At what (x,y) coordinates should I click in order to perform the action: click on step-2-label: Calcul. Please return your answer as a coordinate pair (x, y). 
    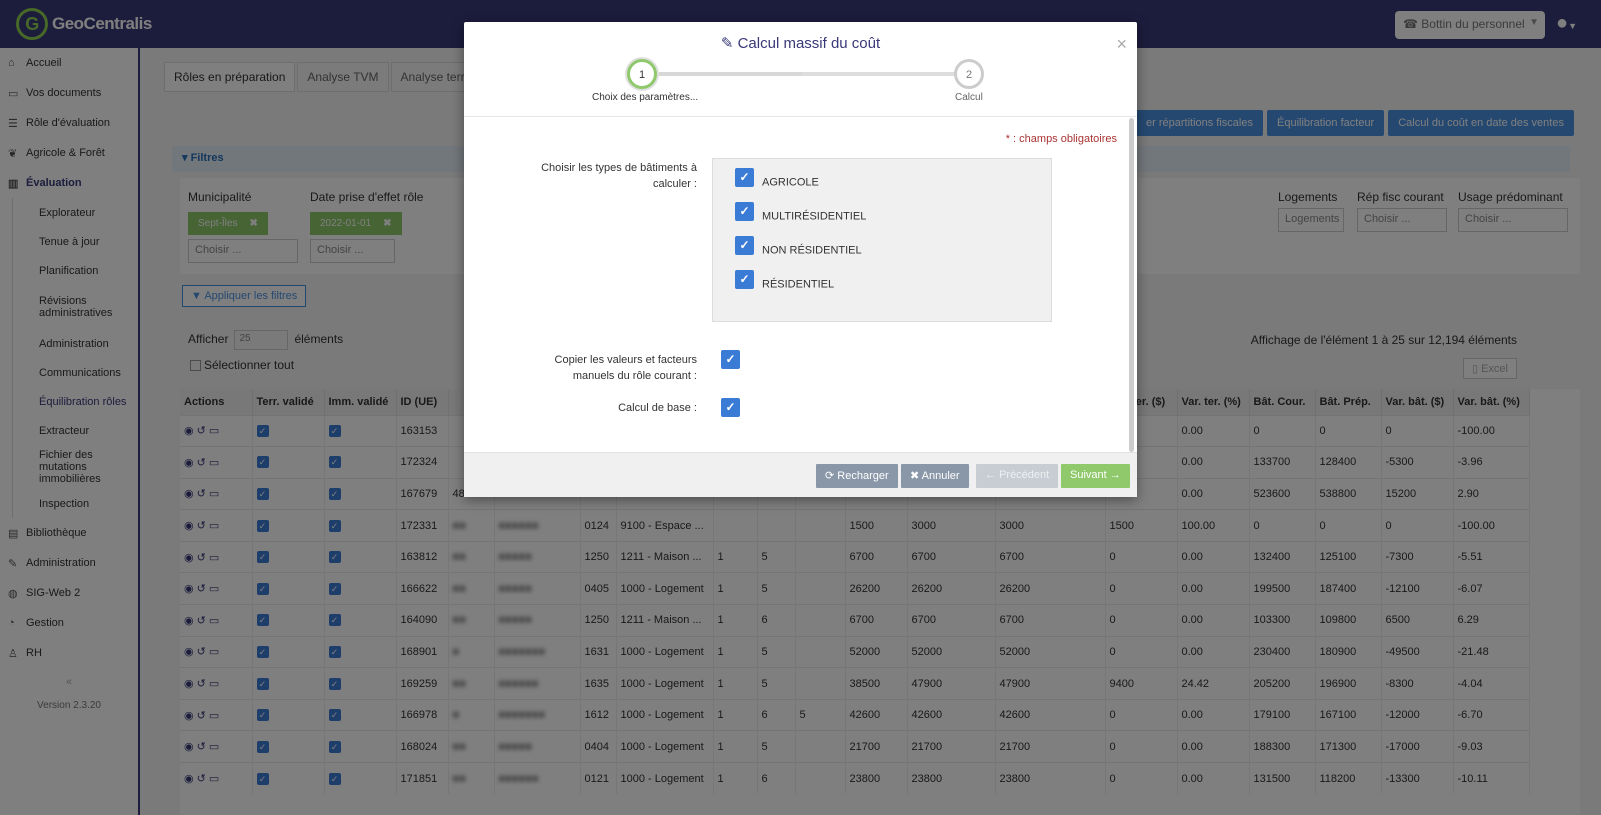
    Looking at the image, I should click on (969, 97).